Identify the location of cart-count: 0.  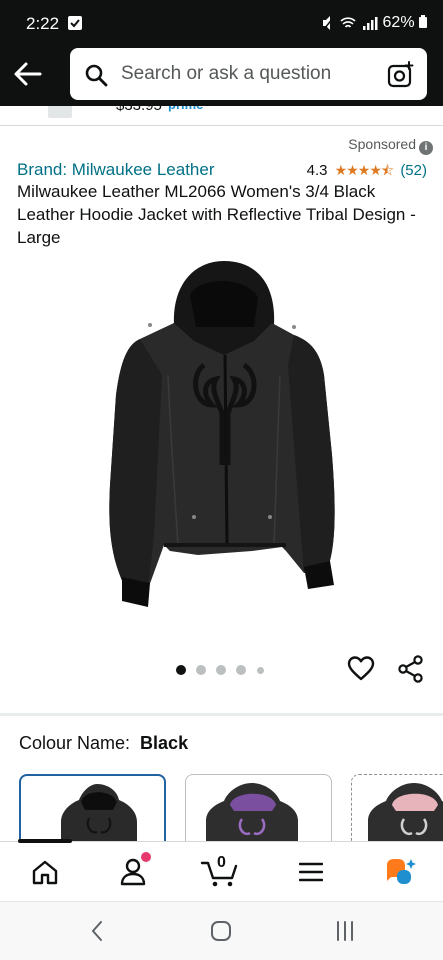
(221, 862).